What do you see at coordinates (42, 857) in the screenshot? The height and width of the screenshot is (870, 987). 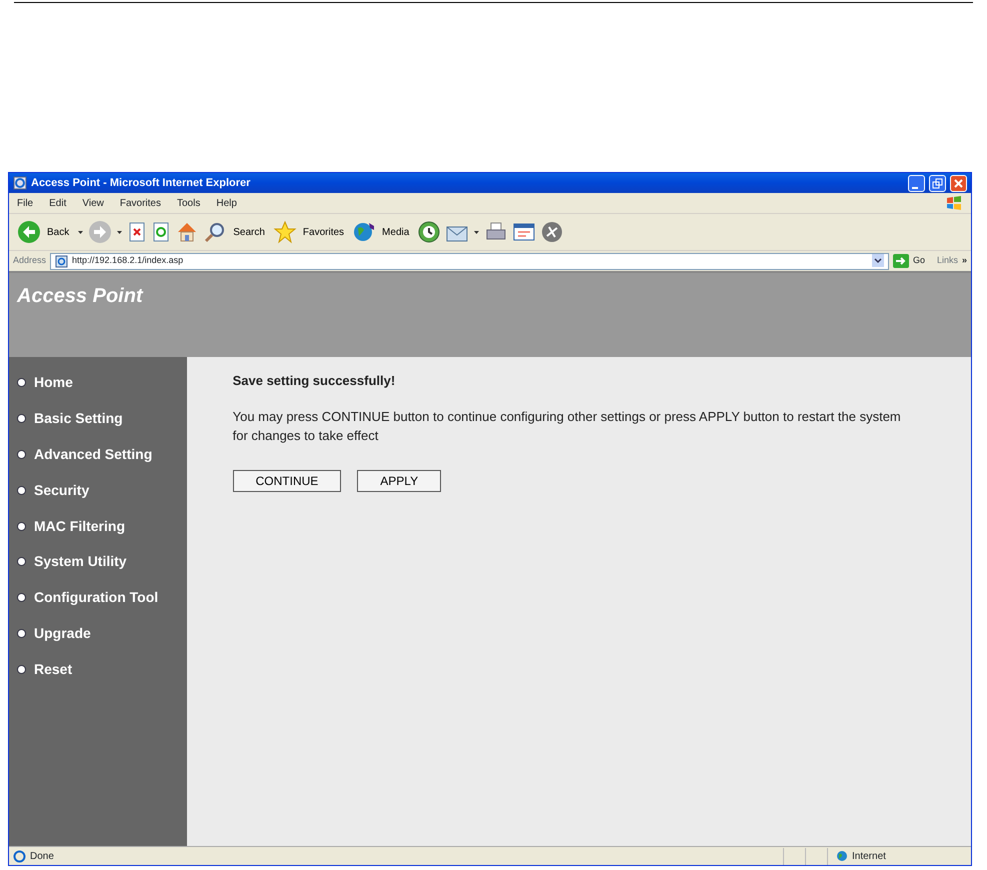 I see `status-text: Done` at bounding box center [42, 857].